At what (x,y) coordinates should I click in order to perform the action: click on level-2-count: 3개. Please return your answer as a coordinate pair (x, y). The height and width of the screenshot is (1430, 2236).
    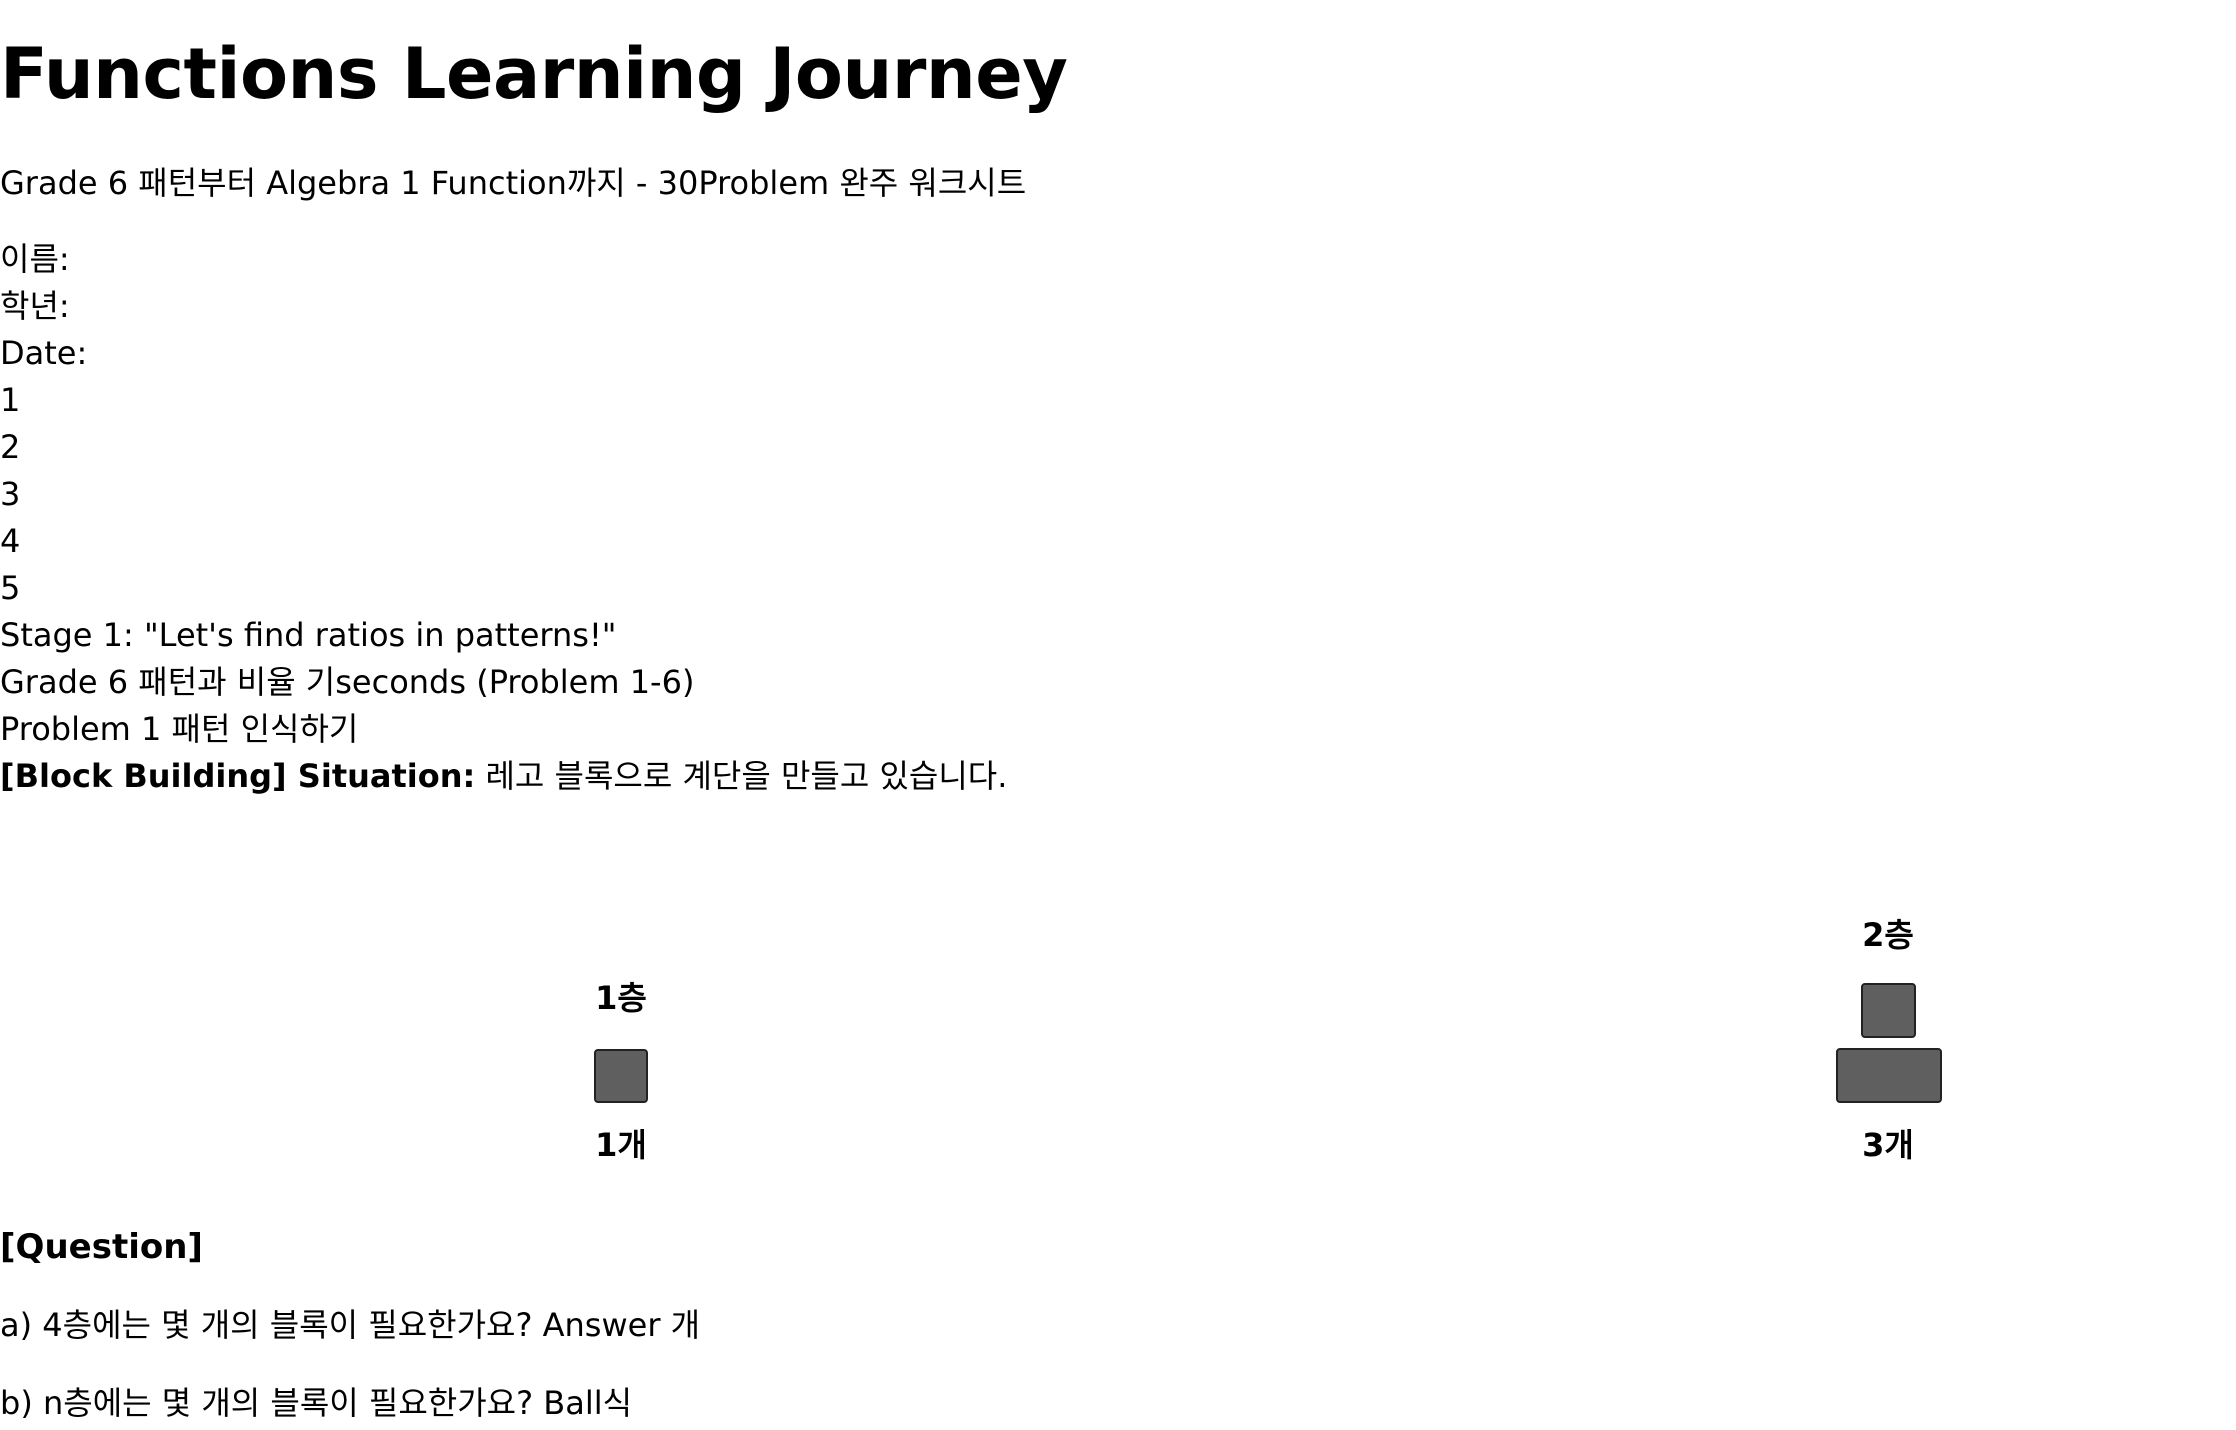
    Looking at the image, I should click on (1888, 1145).